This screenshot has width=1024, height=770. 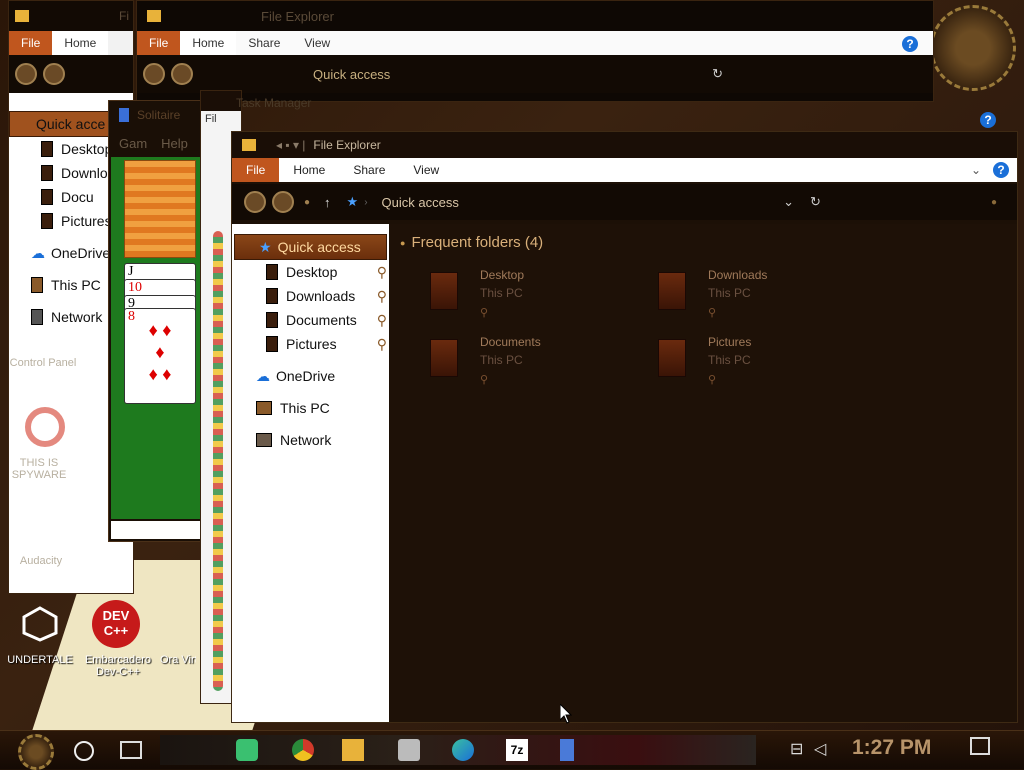 I want to click on sidebar-item-label: Downloads, so click(x=321, y=296).